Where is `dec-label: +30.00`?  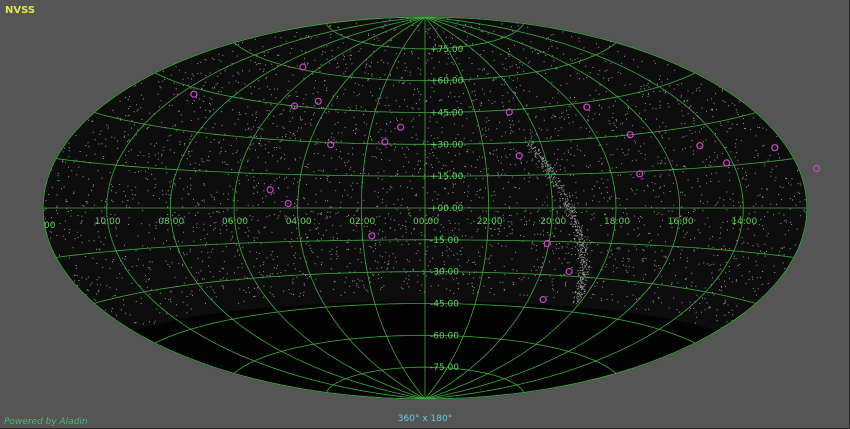 dec-label: +30.00 is located at coordinates (447, 145).